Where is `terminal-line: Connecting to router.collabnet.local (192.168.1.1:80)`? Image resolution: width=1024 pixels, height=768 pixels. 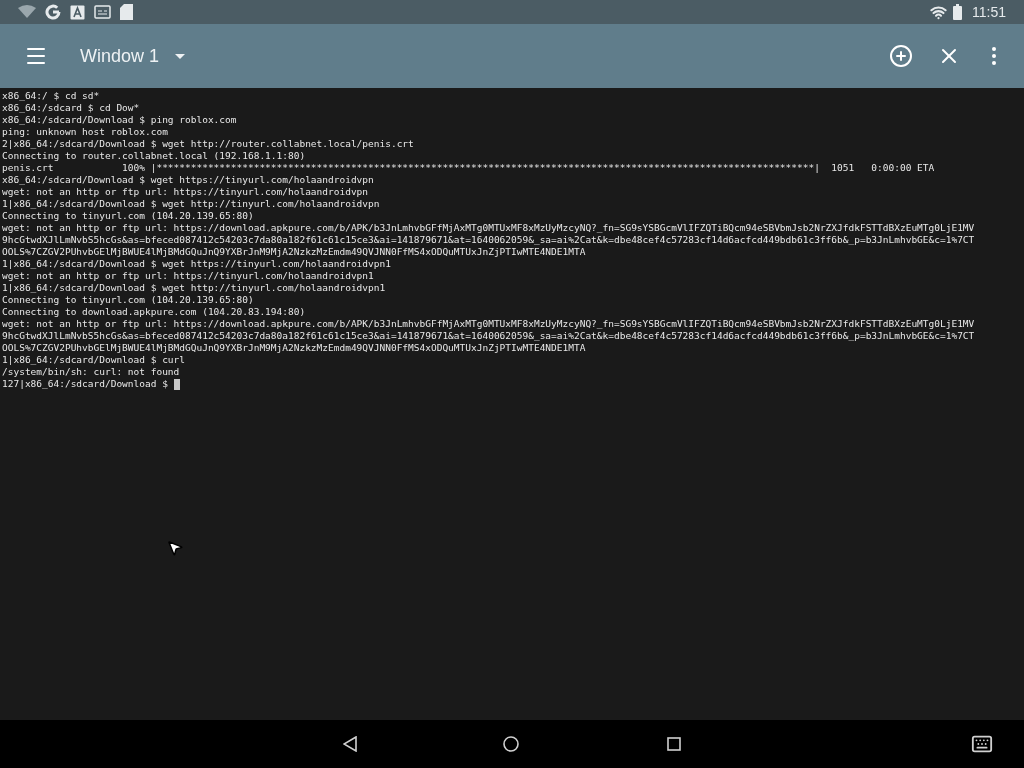
terminal-line: Connecting to router.collabnet.local (192.168.1.1:80) is located at coordinates (154, 156).